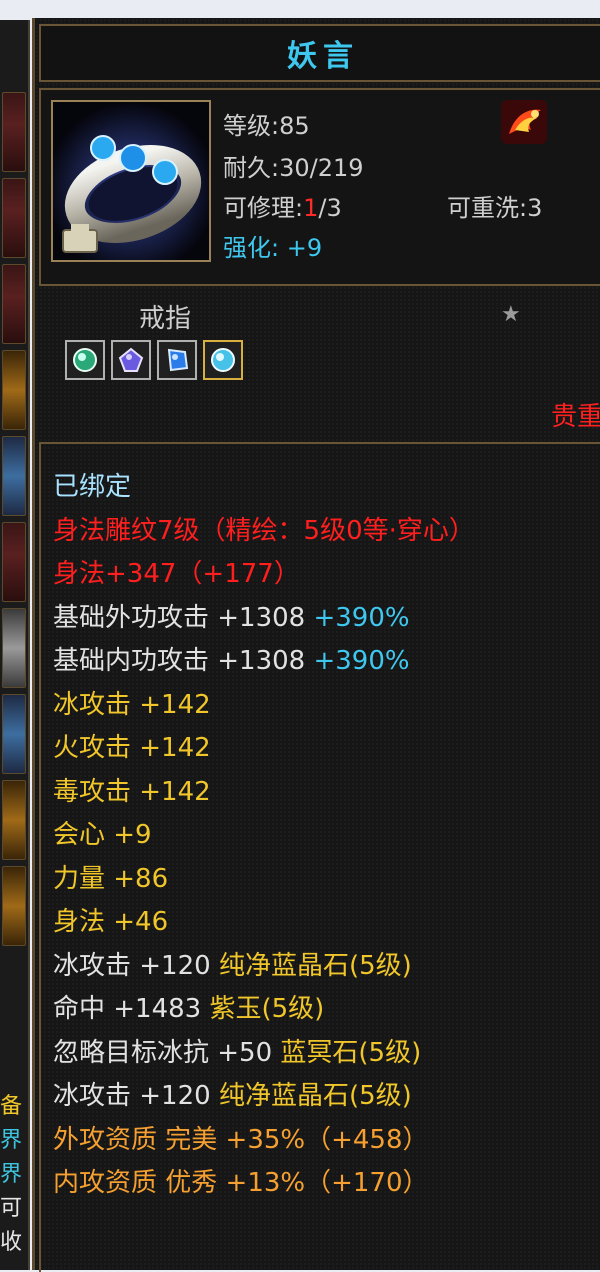 The image size is (600, 1272). Describe the element at coordinates (495, 208) in the screenshot. I see `item-rewash: 可重洗:3` at that location.